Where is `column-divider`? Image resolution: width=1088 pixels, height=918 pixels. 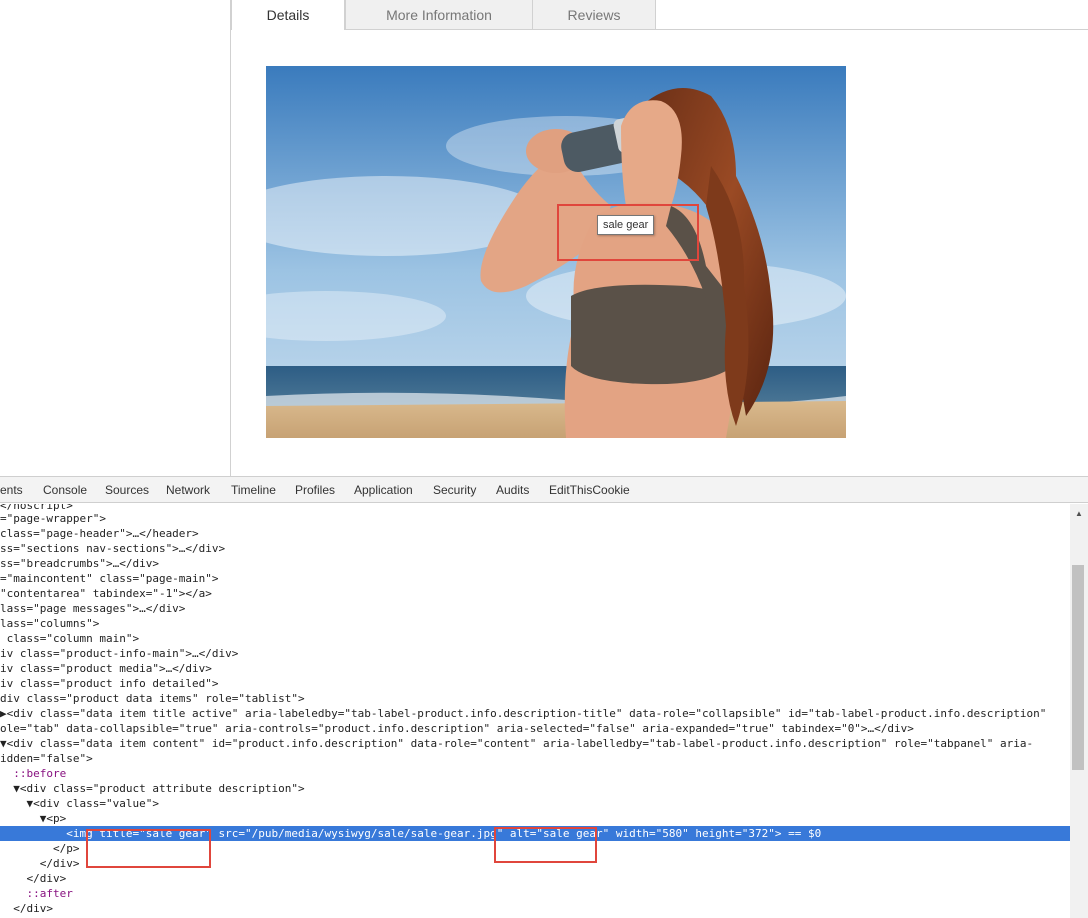
column-divider is located at coordinates (230, 238).